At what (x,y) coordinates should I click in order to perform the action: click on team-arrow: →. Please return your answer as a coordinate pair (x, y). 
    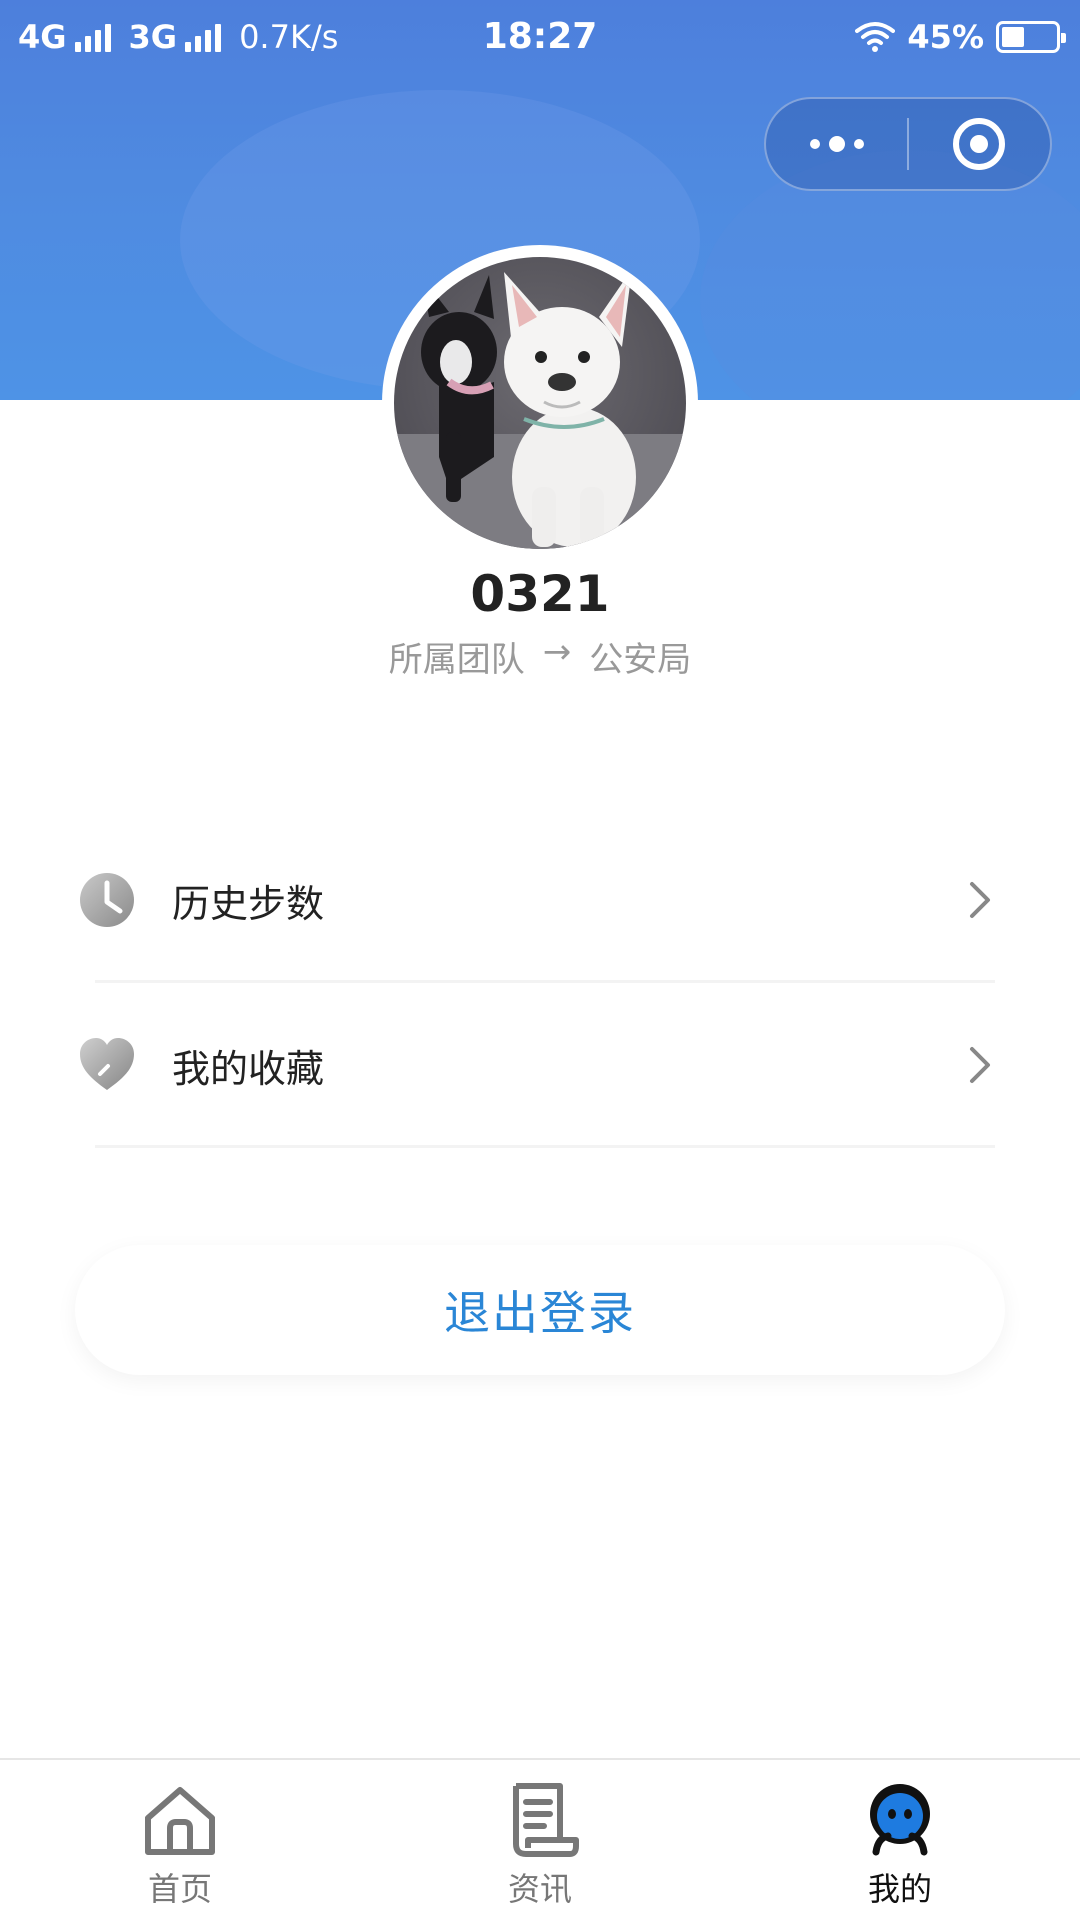
    Looking at the image, I should click on (557, 652).